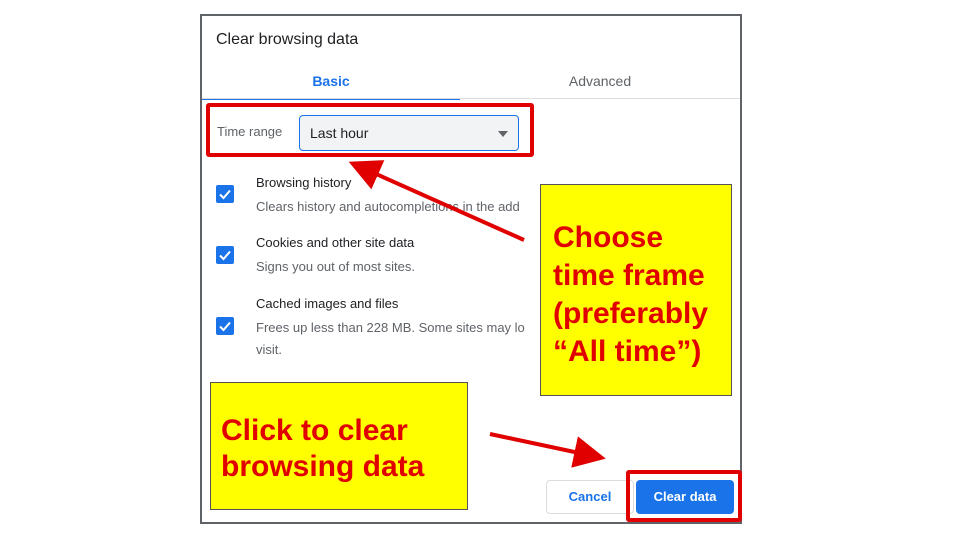 The image size is (960, 540). Describe the element at coordinates (327, 303) in the screenshot. I see `option-title: Cached images and files` at that location.